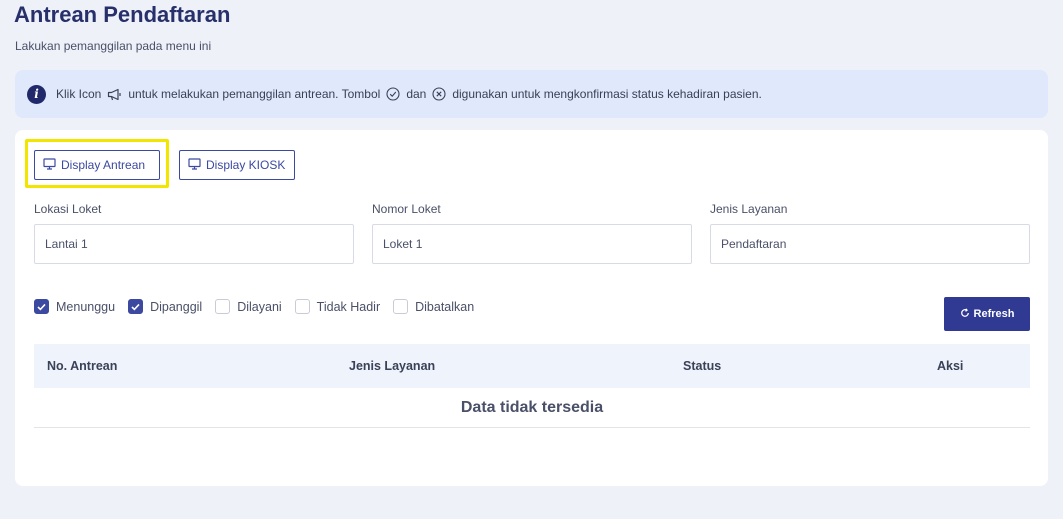 The image size is (1063, 519). I want to click on empty-table-message: Data tidak tersedia, so click(532, 408).